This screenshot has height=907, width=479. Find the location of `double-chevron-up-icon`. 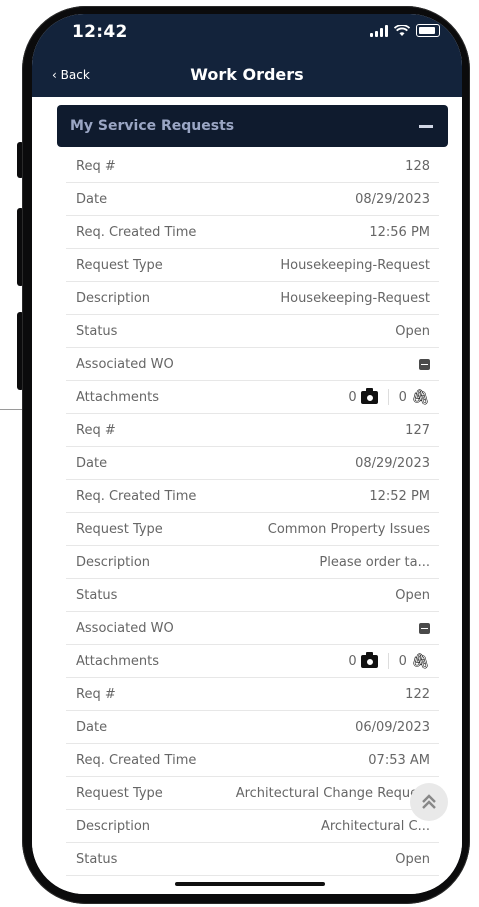

double-chevron-up-icon is located at coordinates (429, 802).